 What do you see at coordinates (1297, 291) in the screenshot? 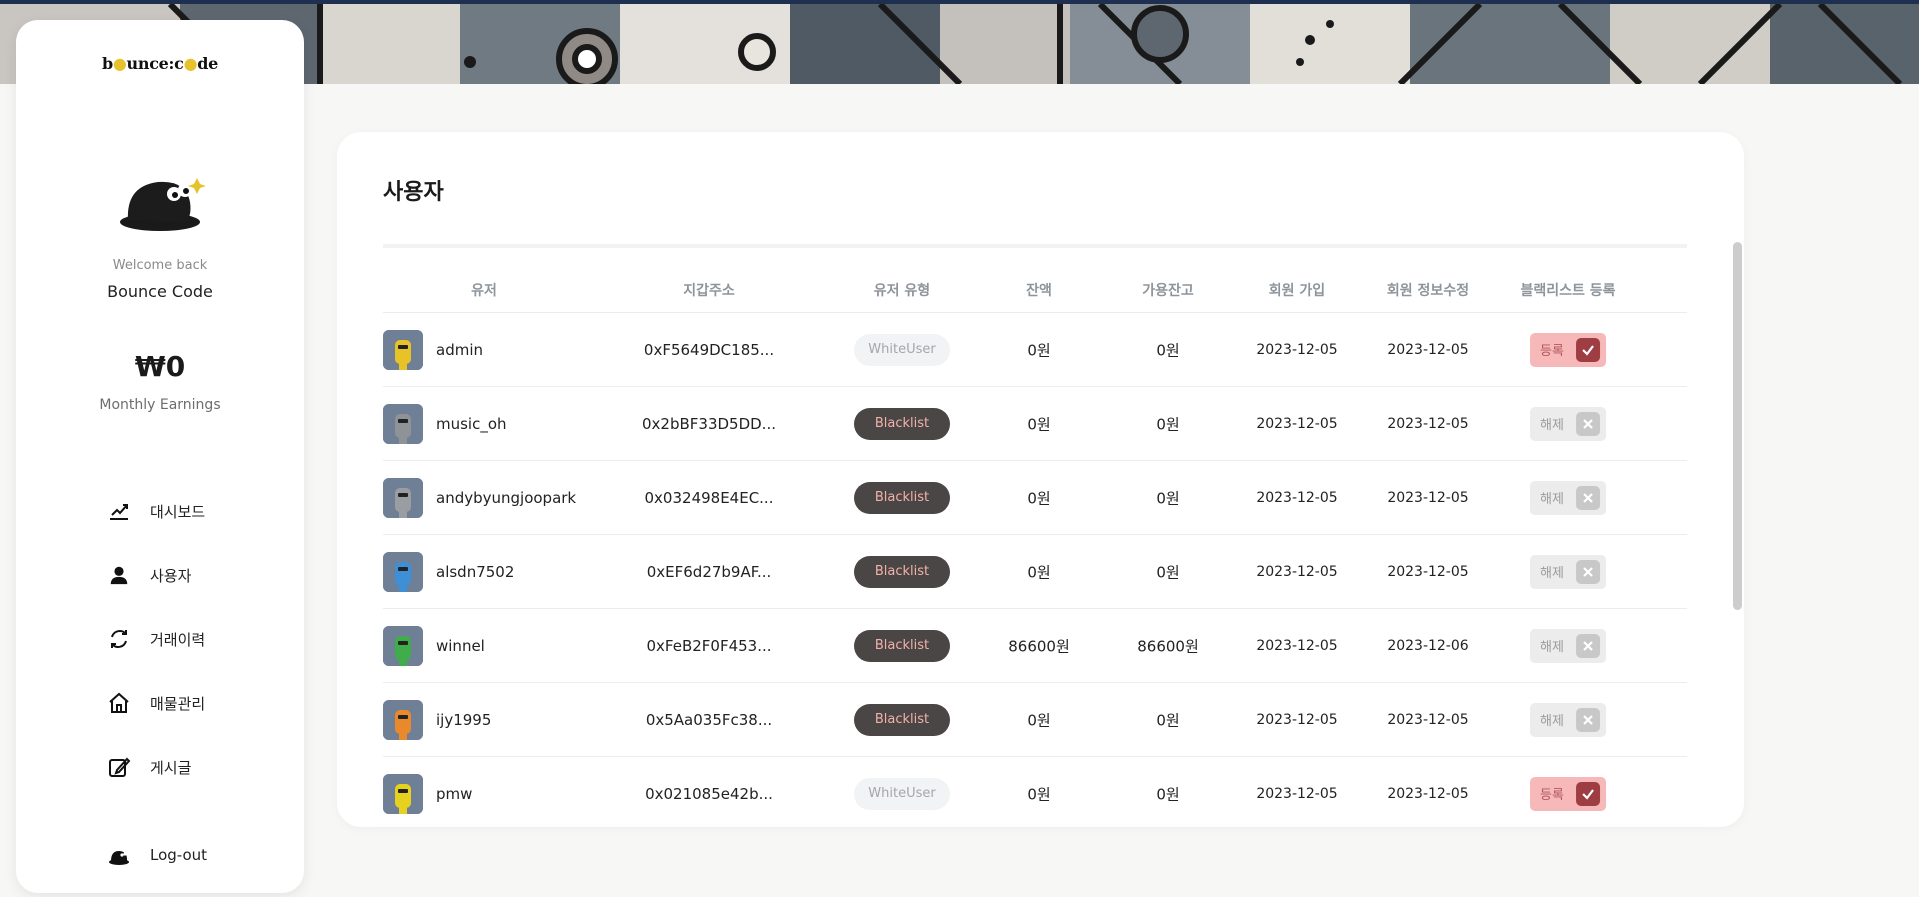
I see `column-header-joined: 회원 가입` at bounding box center [1297, 291].